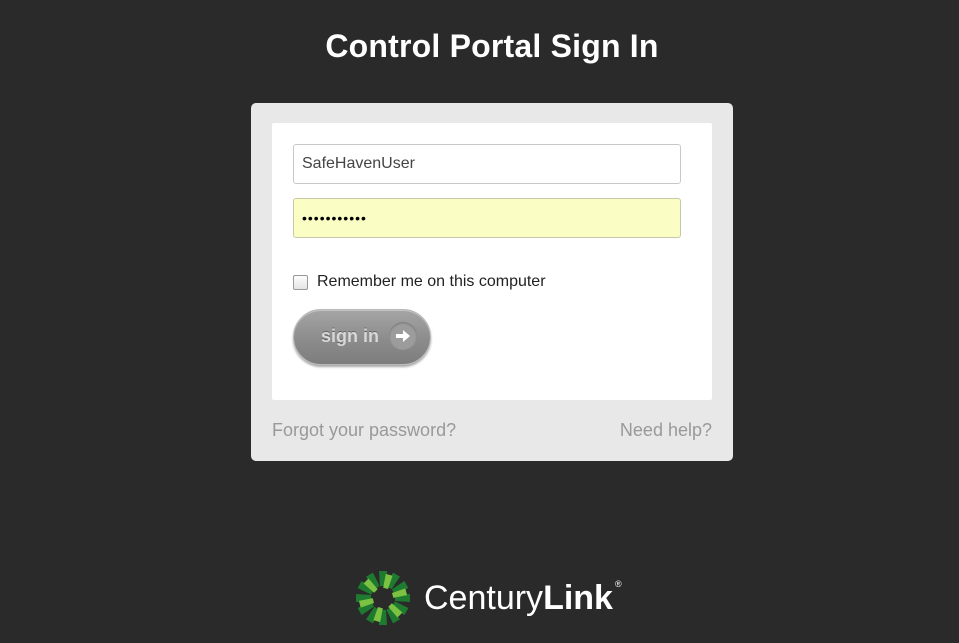 The image size is (959, 643). Describe the element at coordinates (431, 281) in the screenshot. I see `remember-me-label: Remember me on this computer` at that location.